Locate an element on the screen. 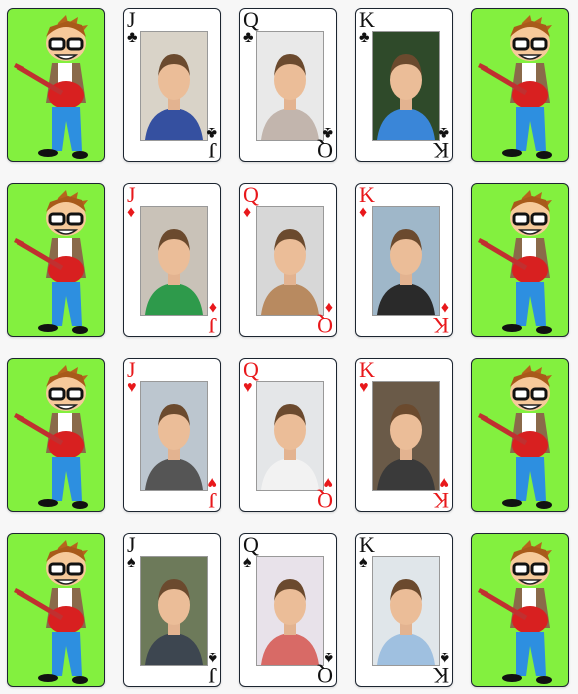  card-corner-bottom: J ♣ is located at coordinates (209, 139).